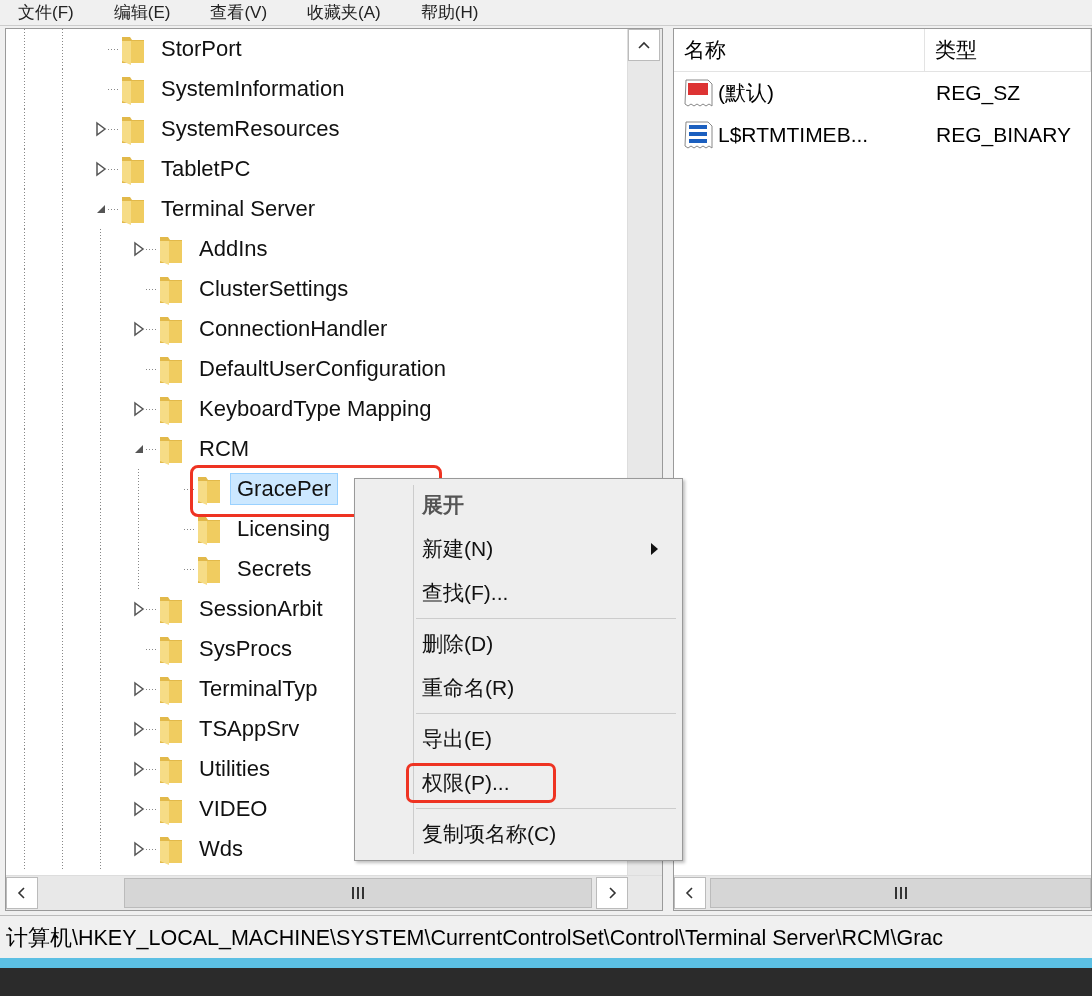 The width and height of the screenshot is (1092, 996). I want to click on tree-item: ClusterSettings, so click(274, 289).